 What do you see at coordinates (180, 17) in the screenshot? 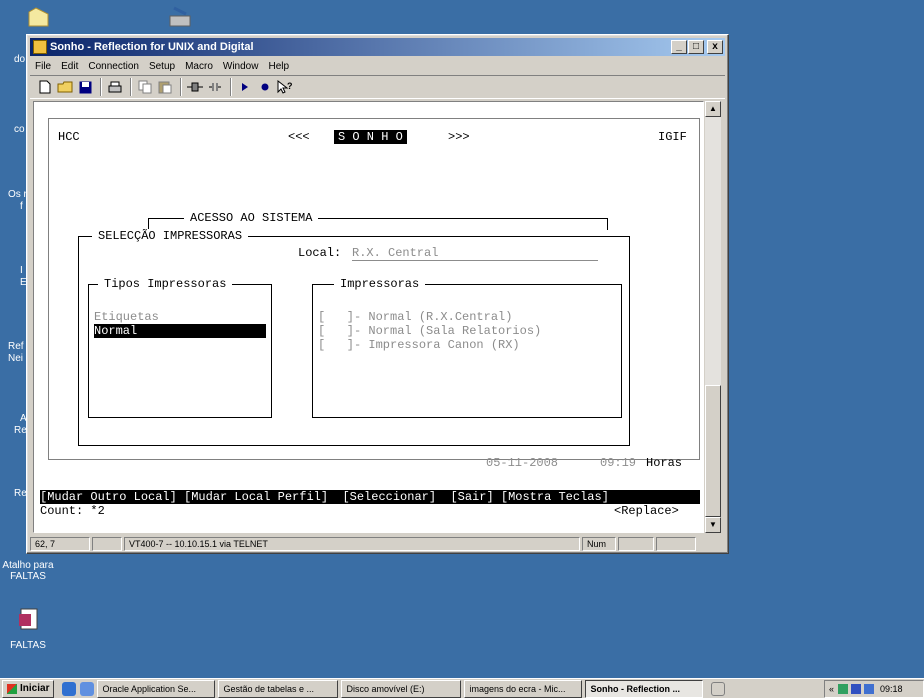
I see `drive-icon` at bounding box center [180, 17].